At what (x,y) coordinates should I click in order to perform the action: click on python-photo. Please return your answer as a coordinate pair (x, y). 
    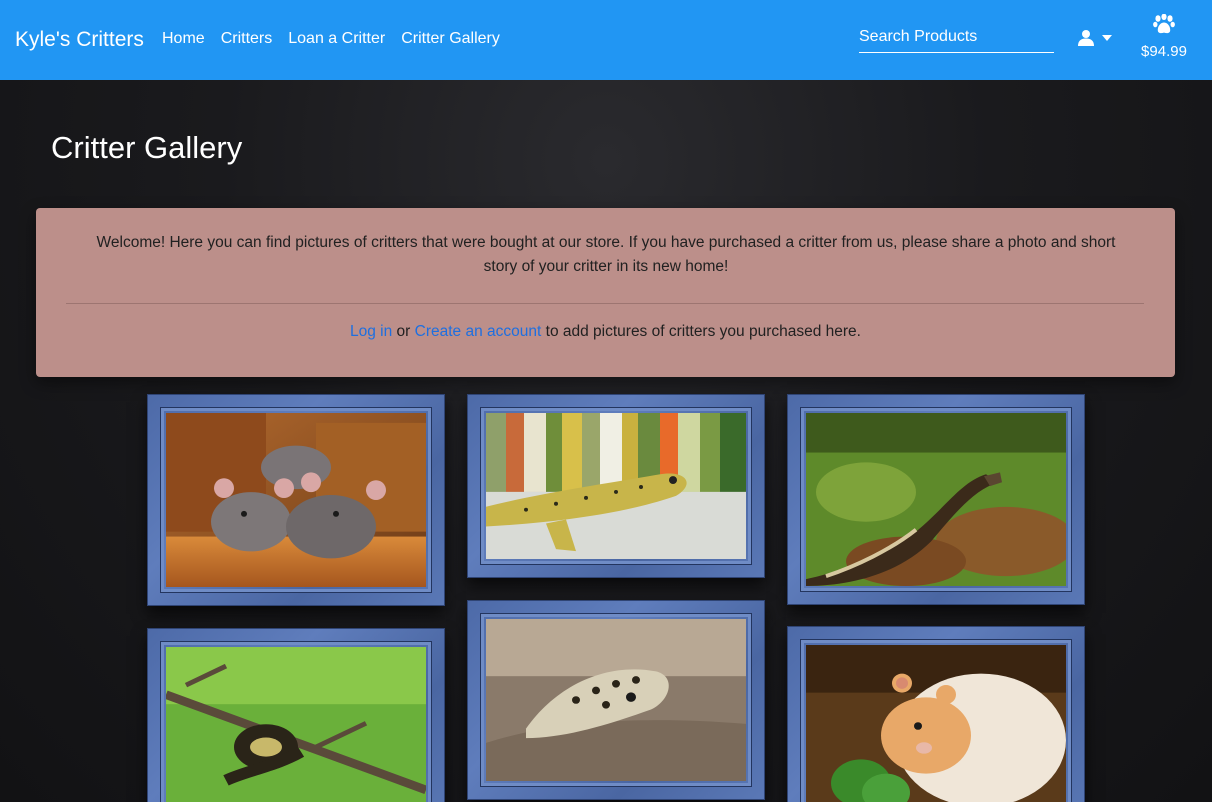
    Looking at the image, I should click on (936, 499).